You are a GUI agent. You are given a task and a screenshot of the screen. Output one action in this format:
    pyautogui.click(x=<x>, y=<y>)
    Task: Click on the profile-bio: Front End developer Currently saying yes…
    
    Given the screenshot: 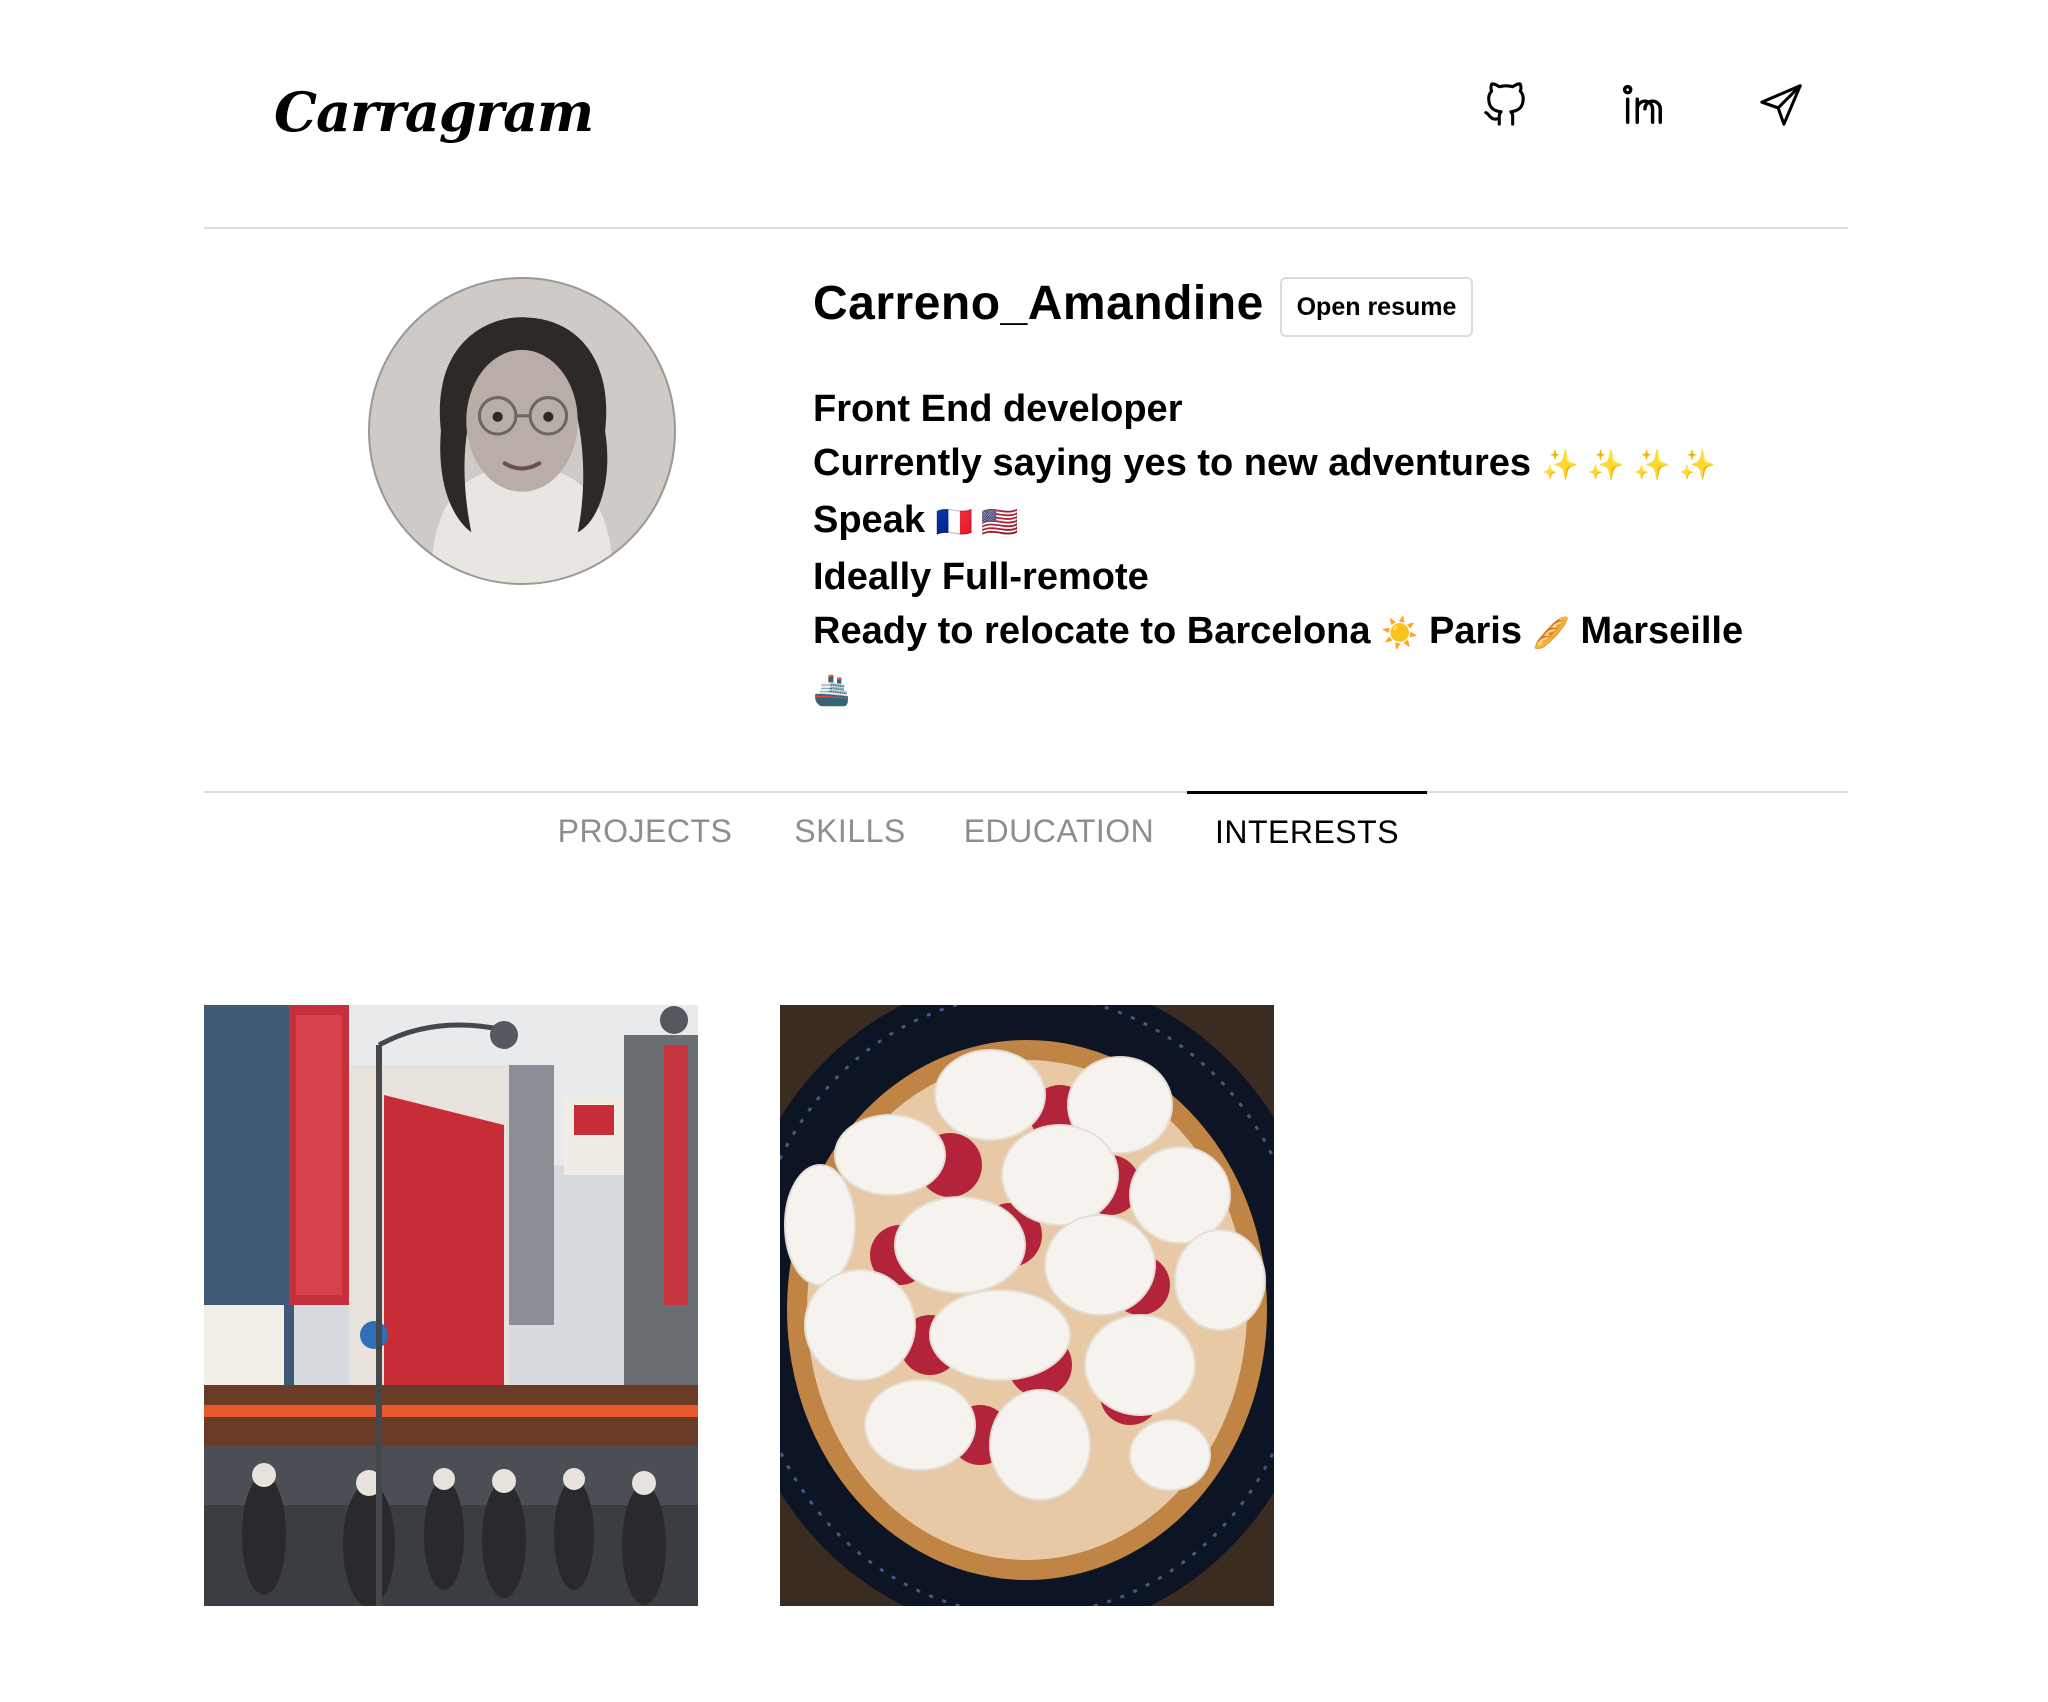 What is the action you would take?
    pyautogui.click(x=1313, y=550)
    